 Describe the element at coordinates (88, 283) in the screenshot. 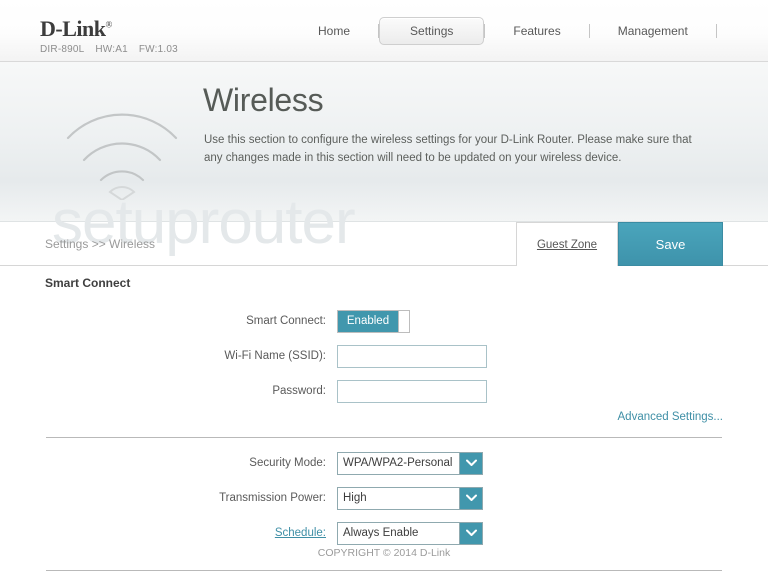

I see `section-title: Smart Connect` at that location.